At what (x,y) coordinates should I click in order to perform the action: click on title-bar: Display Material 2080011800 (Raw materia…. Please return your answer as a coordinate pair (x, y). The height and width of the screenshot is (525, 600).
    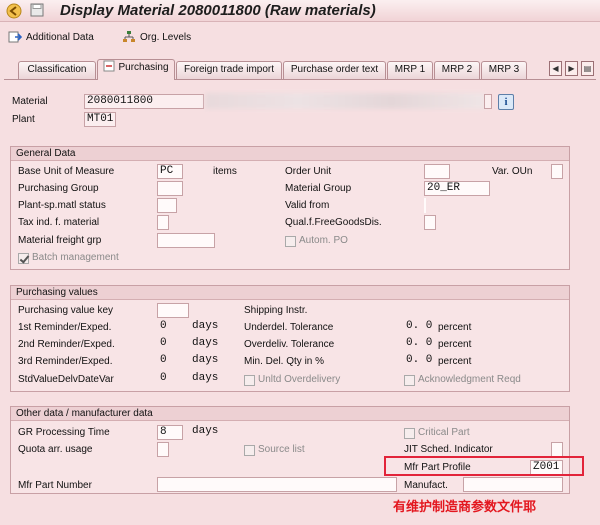
    Looking at the image, I should click on (300, 11).